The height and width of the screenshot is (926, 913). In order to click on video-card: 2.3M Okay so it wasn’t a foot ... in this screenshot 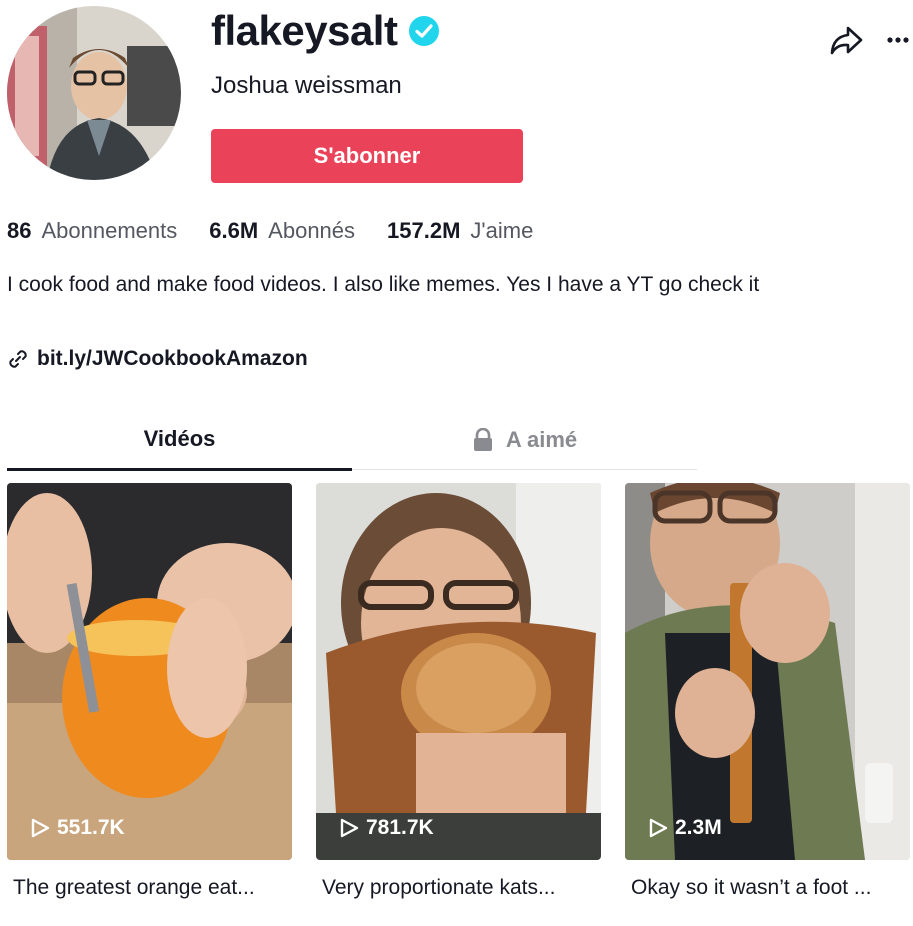, I will do `click(767, 691)`.